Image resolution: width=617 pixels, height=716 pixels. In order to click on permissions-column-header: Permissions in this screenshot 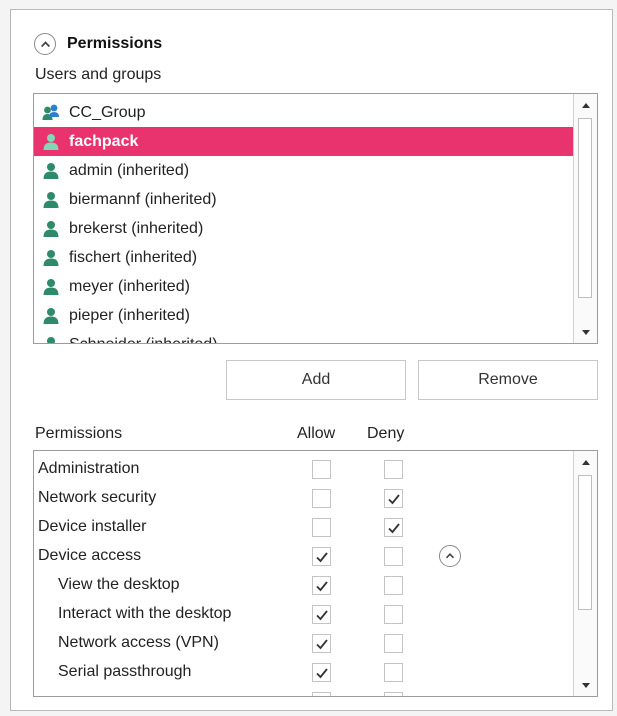, I will do `click(79, 433)`.